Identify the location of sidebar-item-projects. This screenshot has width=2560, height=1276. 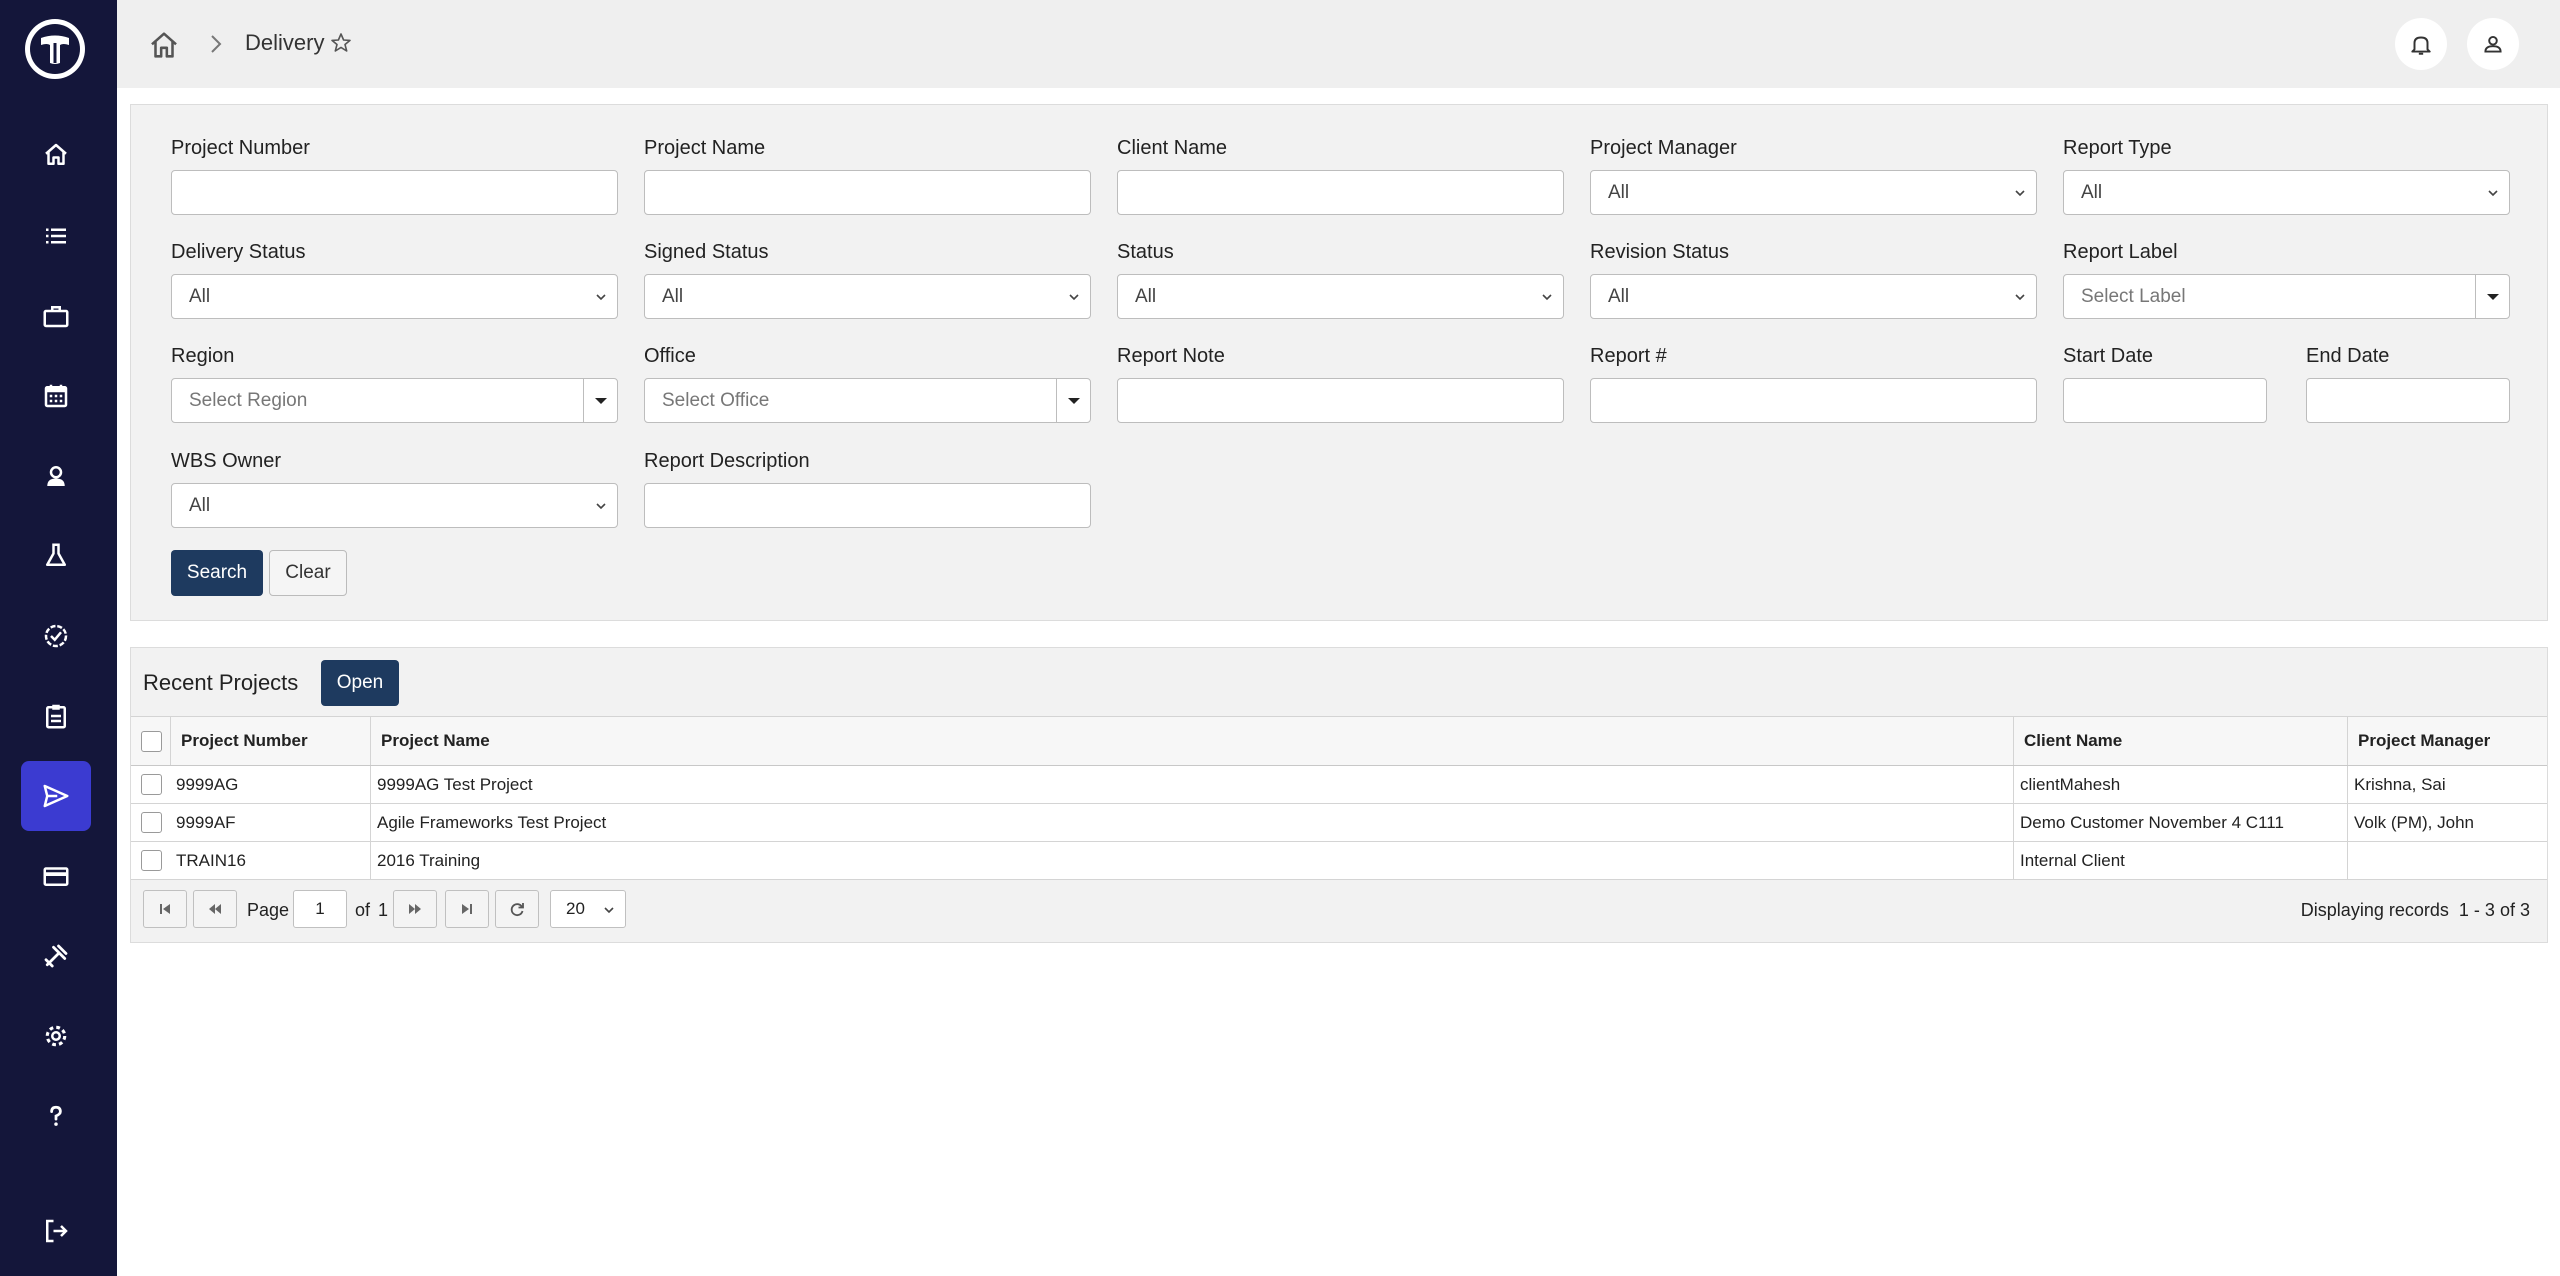
(56, 316).